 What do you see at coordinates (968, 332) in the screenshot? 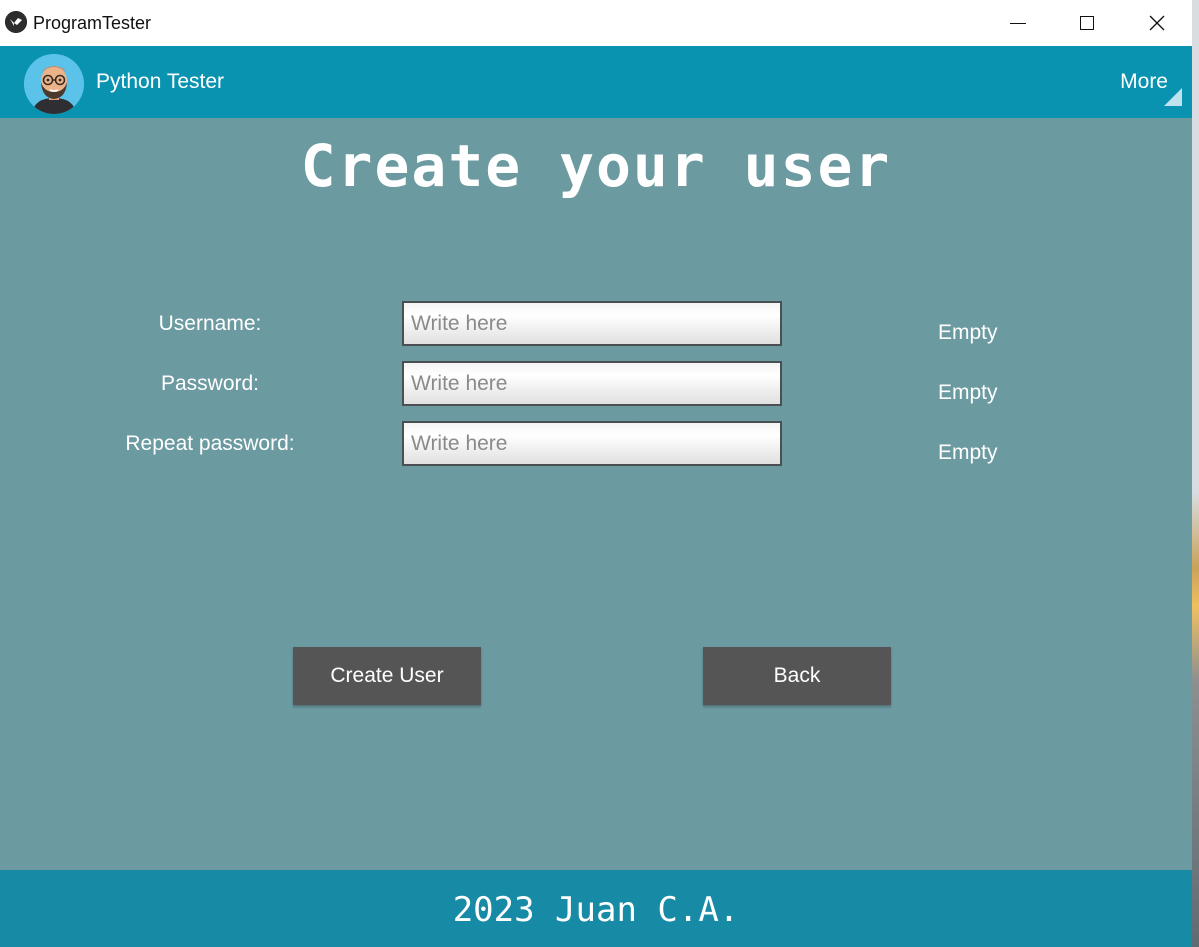
I see `username-status: Empty` at bounding box center [968, 332].